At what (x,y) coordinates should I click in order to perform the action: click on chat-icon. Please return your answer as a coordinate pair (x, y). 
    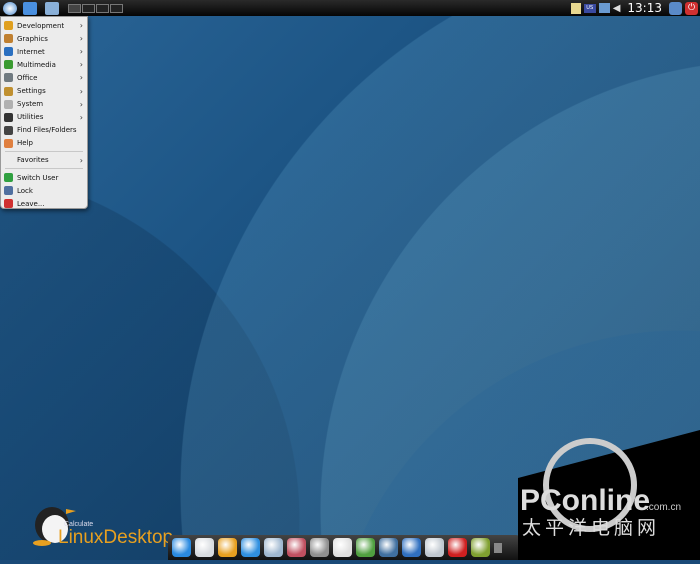
    Looking at the image, I should click on (227, 547).